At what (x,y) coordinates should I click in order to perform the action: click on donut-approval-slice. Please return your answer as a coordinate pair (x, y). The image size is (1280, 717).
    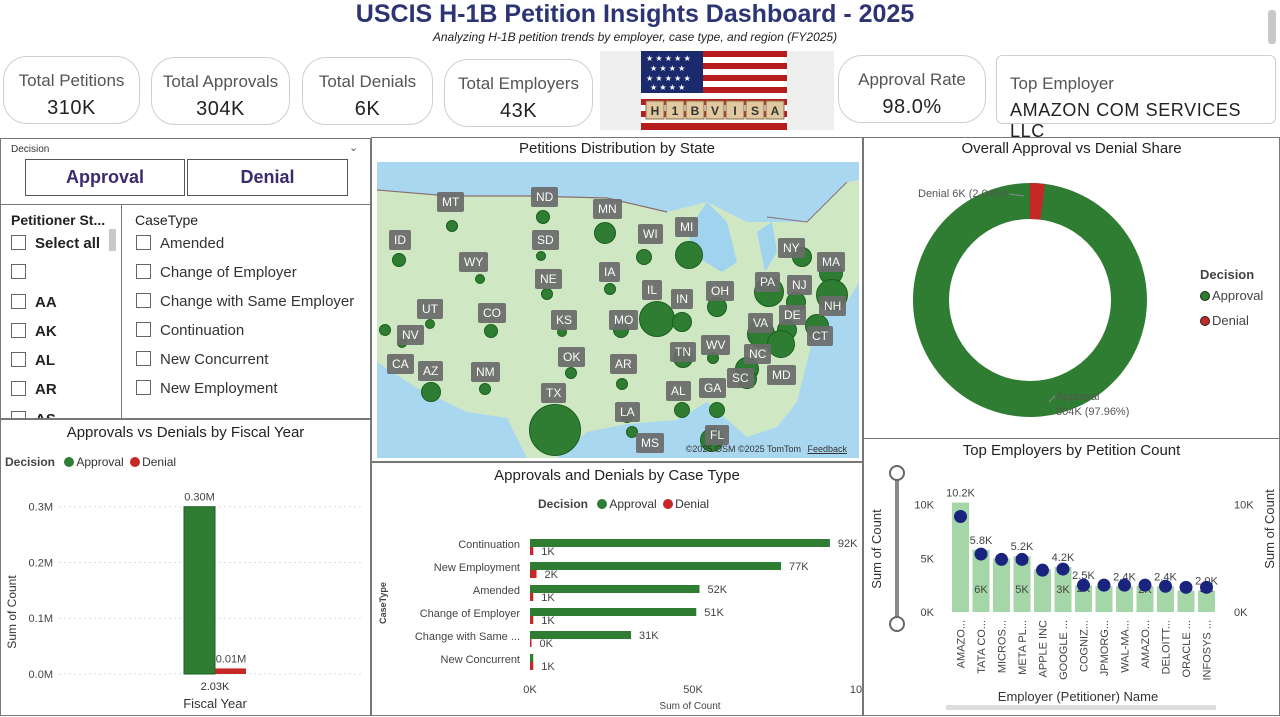
    Looking at the image, I should click on (1030, 300).